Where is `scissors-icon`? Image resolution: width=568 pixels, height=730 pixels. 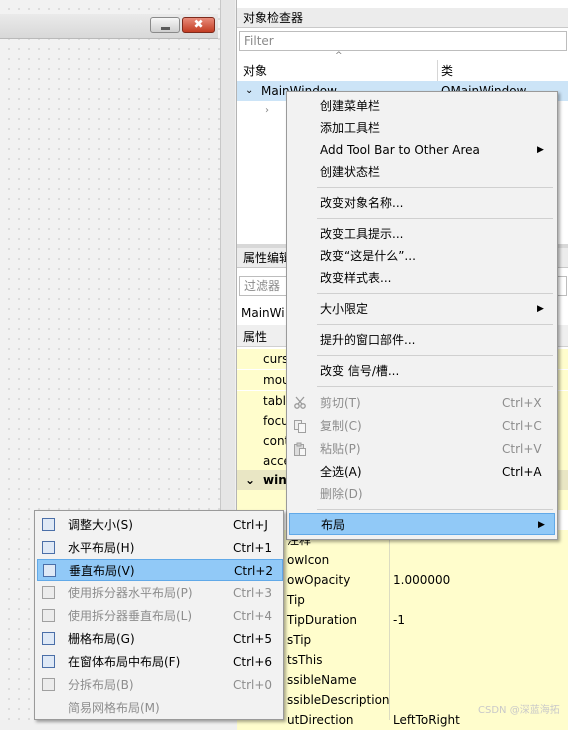 scissors-icon is located at coordinates (300, 402).